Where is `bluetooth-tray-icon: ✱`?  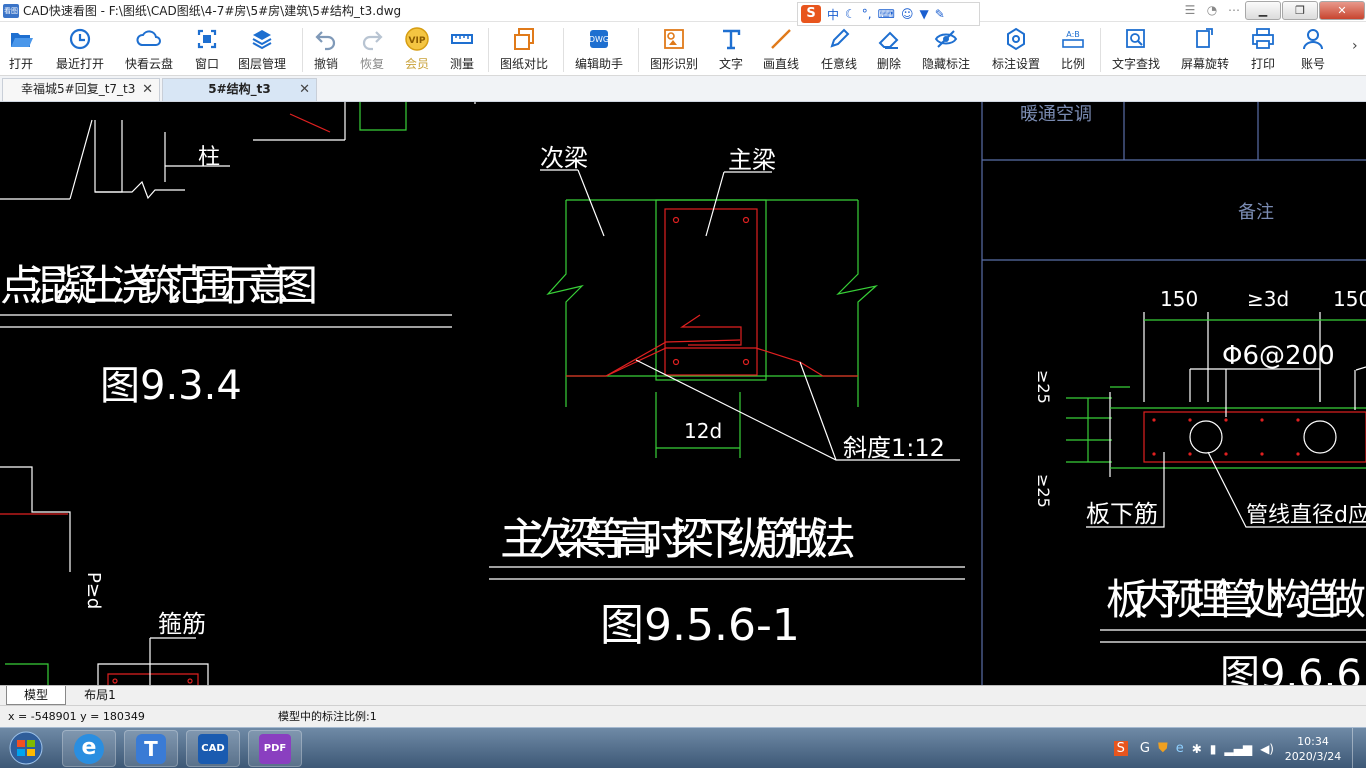
bluetooth-tray-icon: ✱ is located at coordinates (1197, 749).